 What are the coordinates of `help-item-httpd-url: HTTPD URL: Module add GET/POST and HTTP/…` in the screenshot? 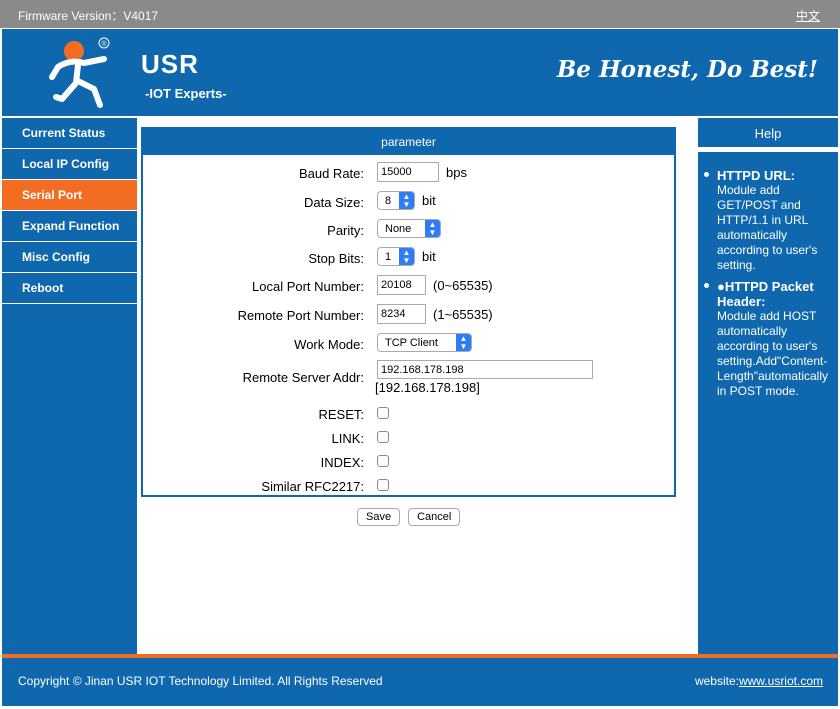 It's located at (768, 220).